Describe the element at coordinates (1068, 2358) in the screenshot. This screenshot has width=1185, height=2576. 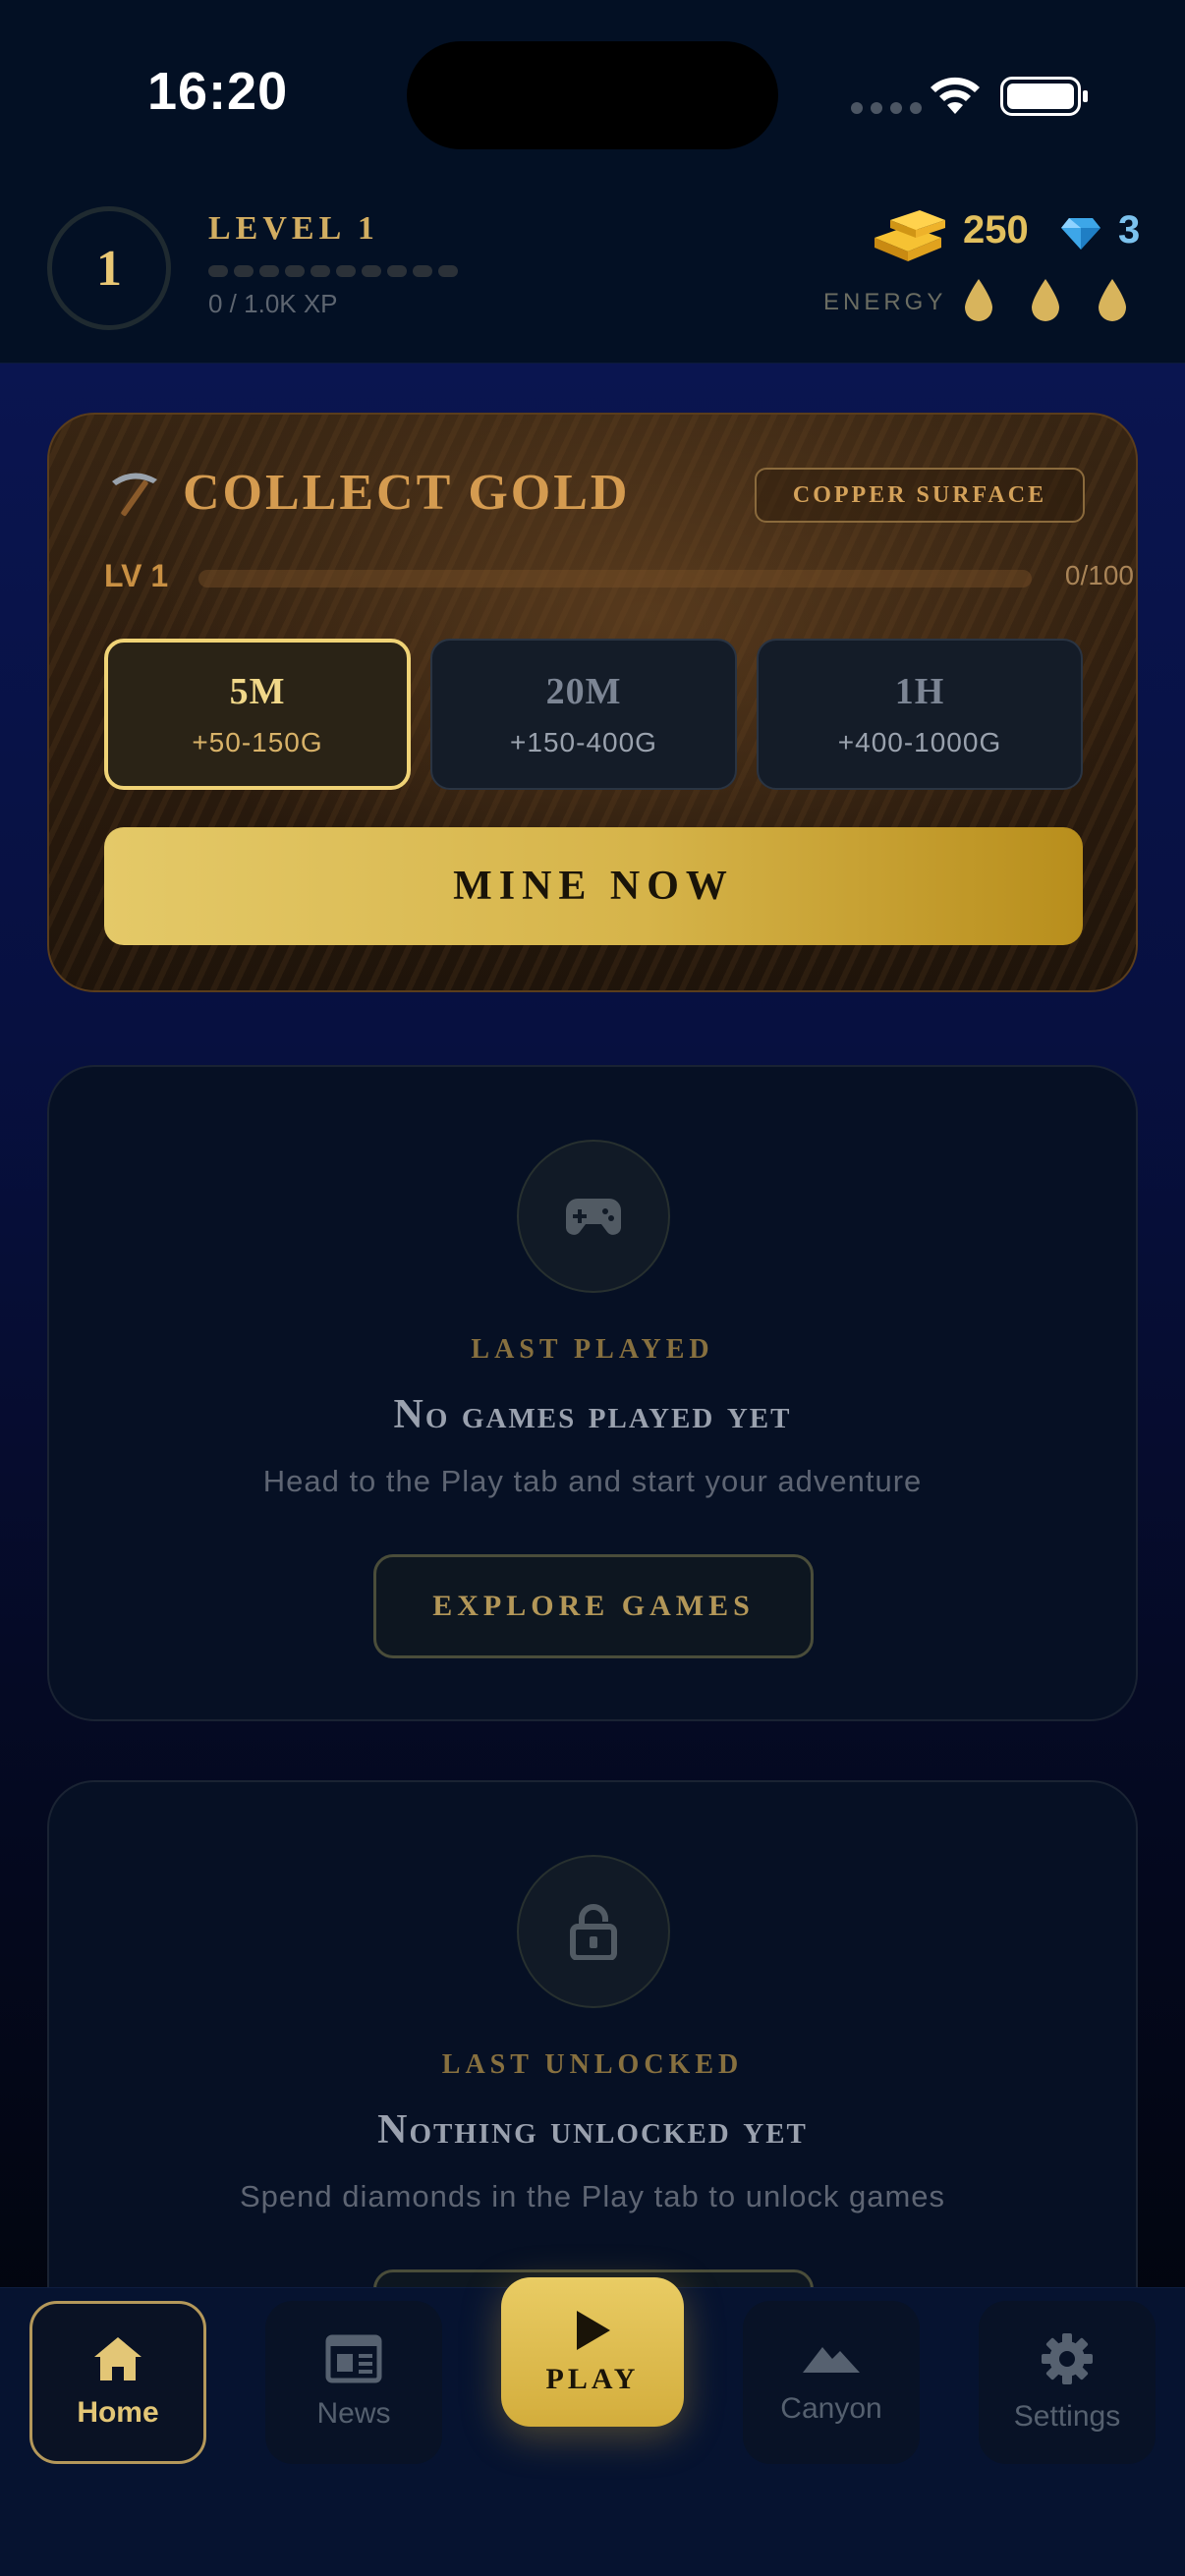
I see `gear-icon` at that location.